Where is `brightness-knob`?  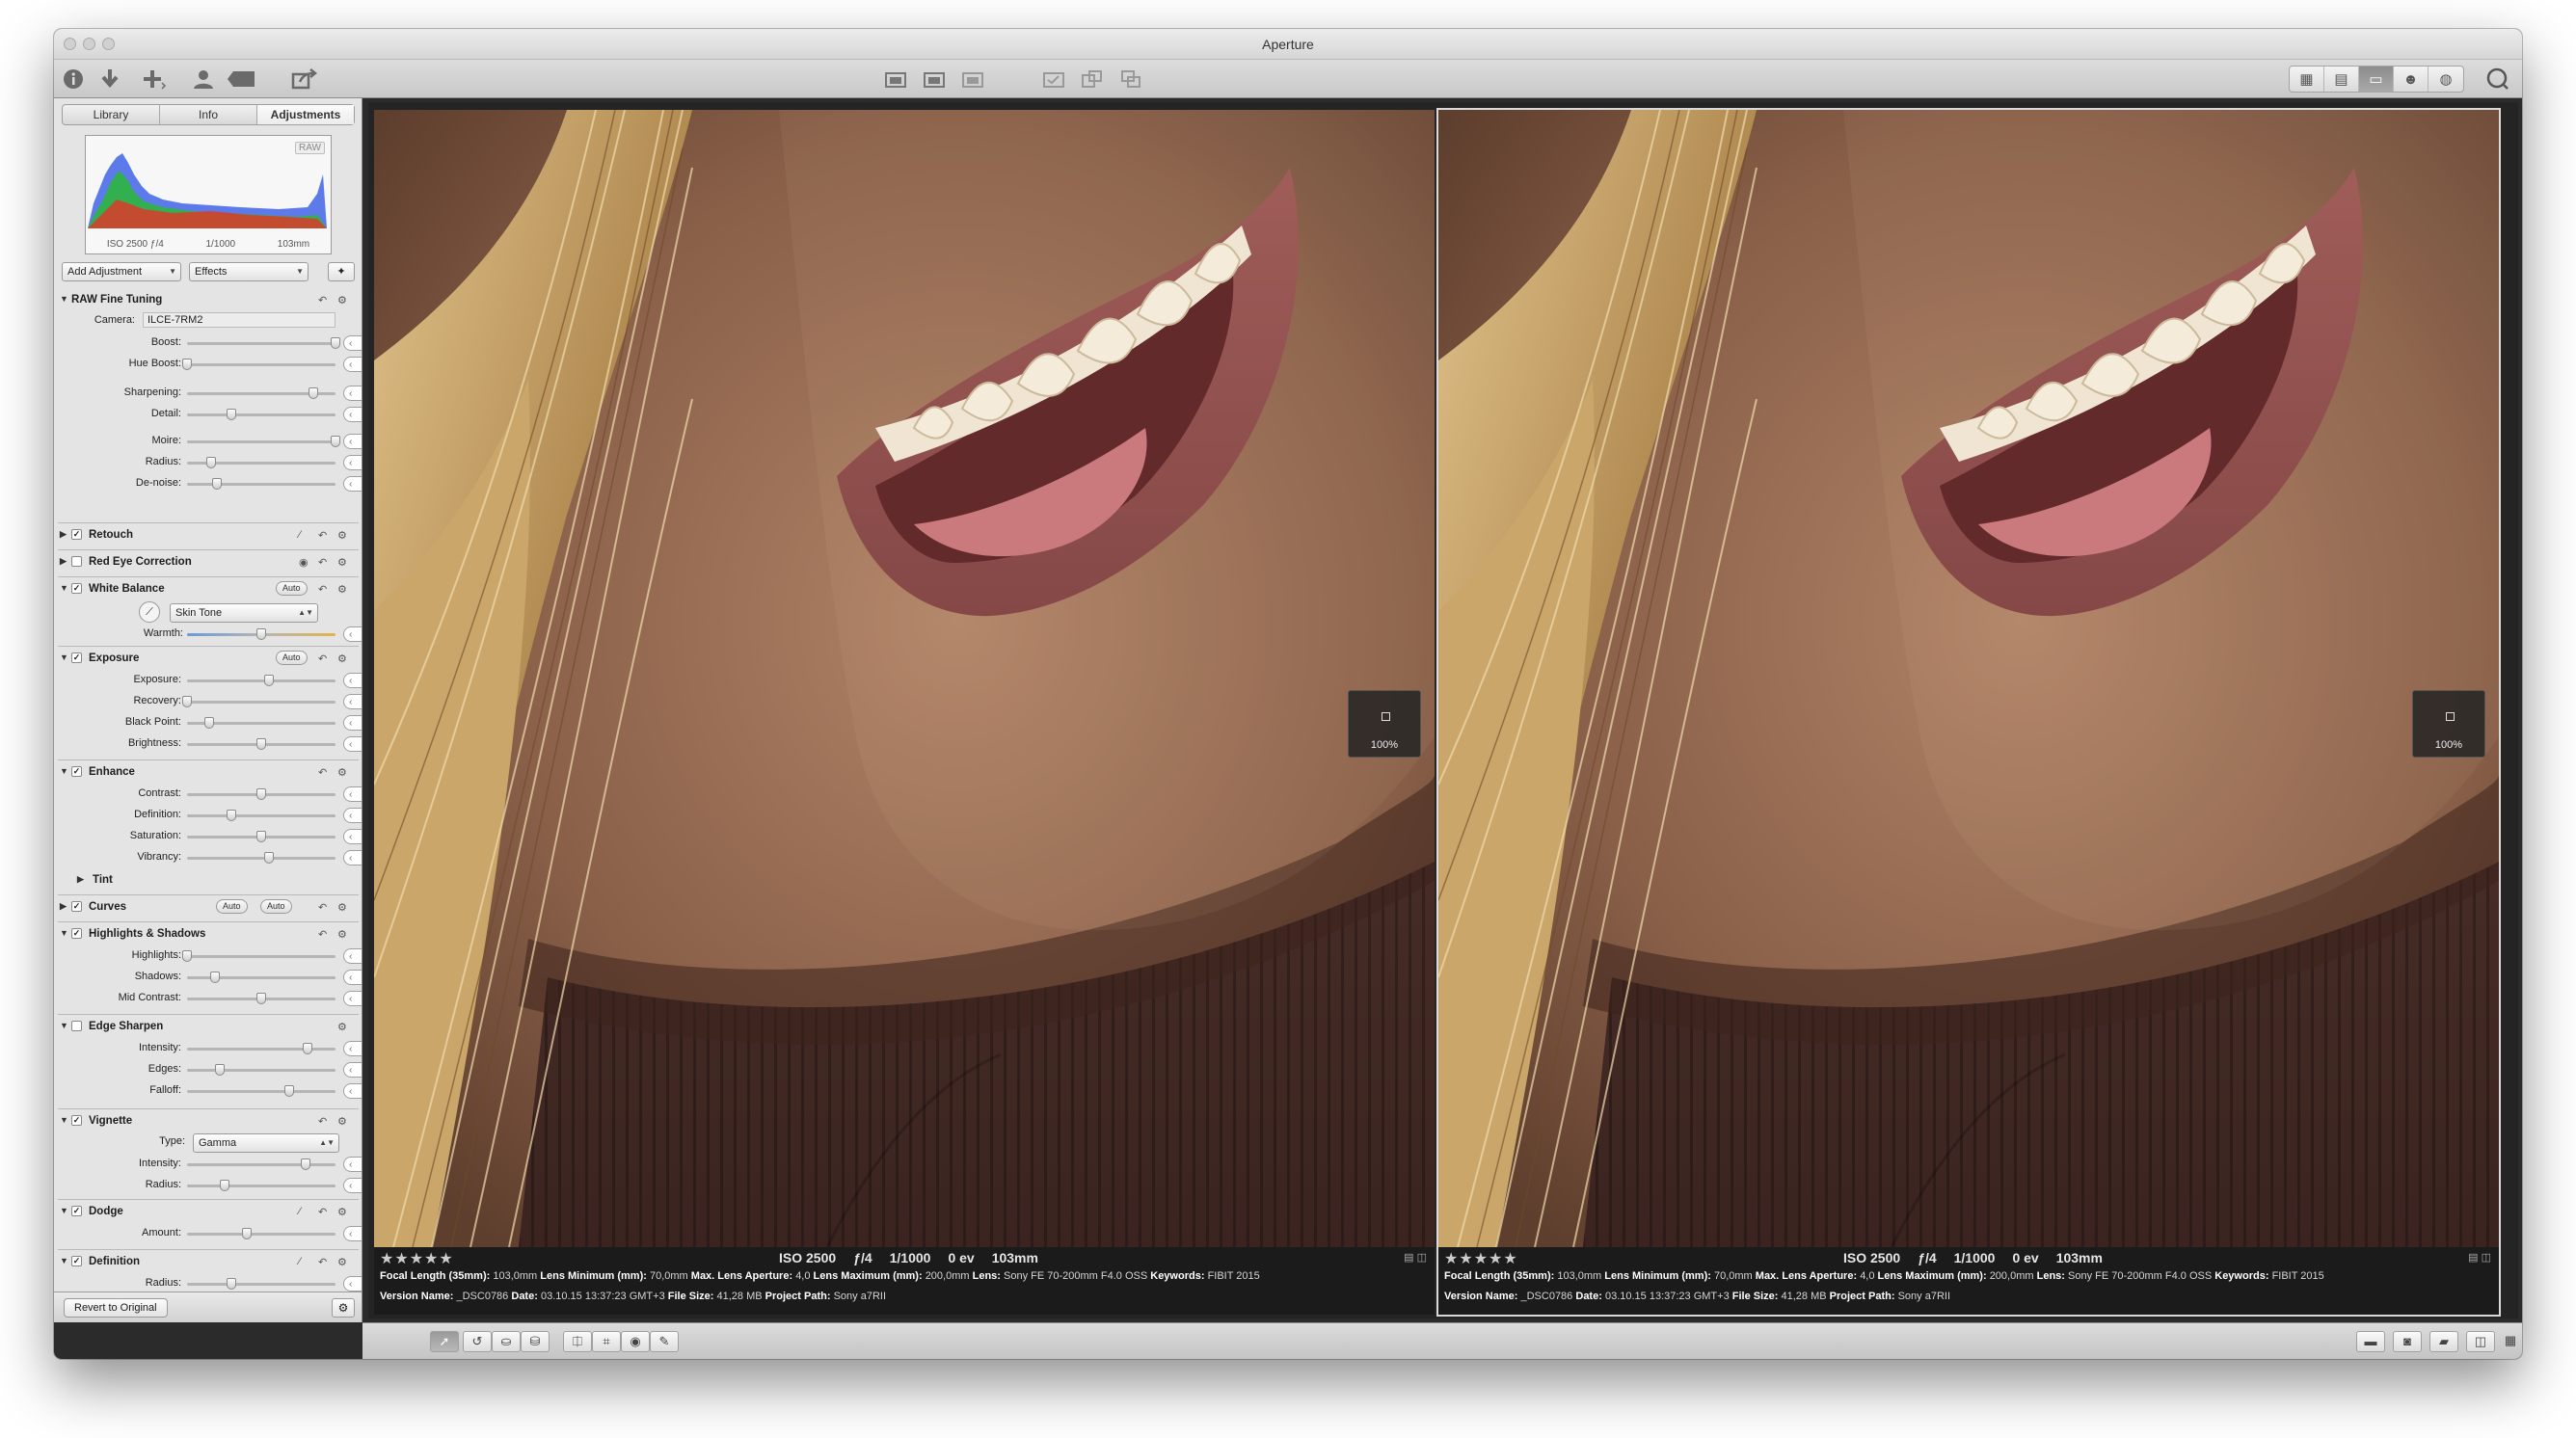
brightness-knob is located at coordinates (261, 744).